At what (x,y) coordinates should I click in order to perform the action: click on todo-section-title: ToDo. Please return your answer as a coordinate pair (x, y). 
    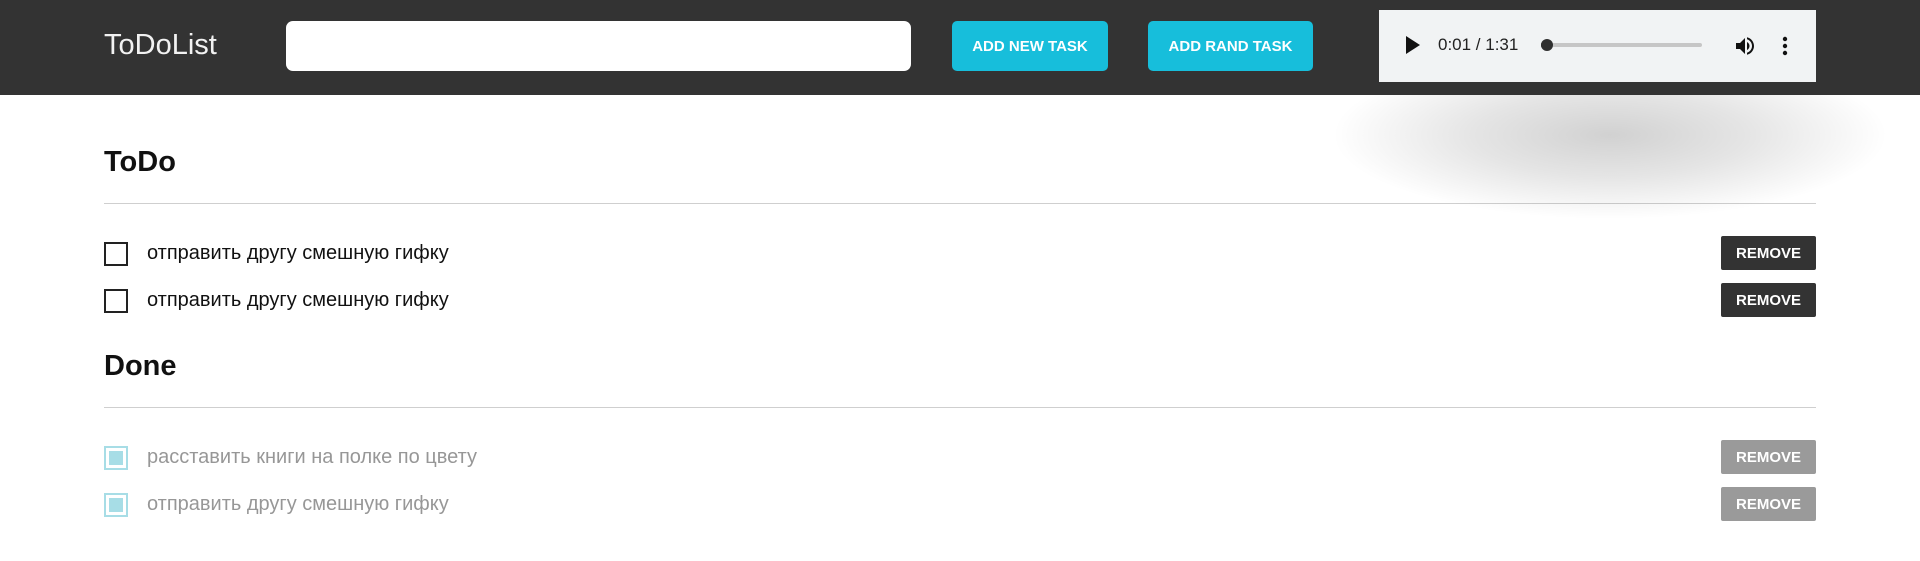
    Looking at the image, I should click on (140, 162).